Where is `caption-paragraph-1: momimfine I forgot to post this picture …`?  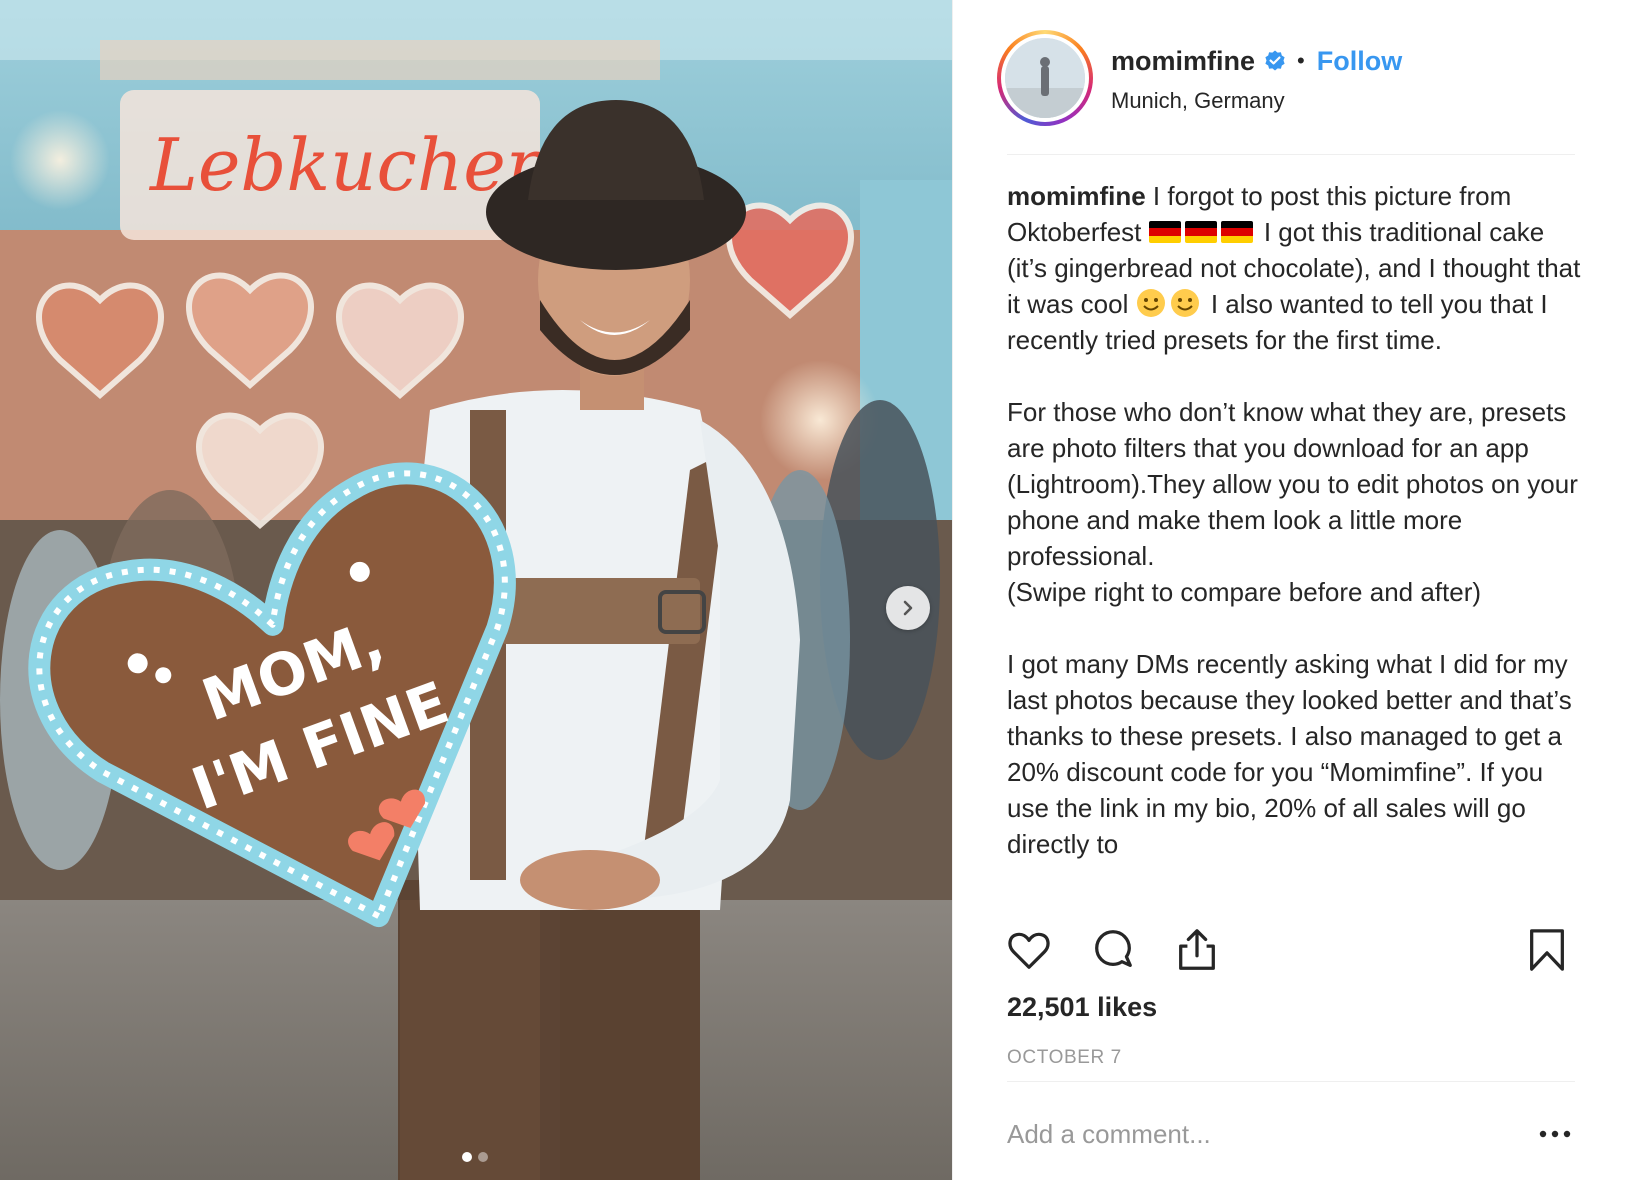 caption-paragraph-1: momimfine I forgot to post this picture … is located at coordinates (1296, 268).